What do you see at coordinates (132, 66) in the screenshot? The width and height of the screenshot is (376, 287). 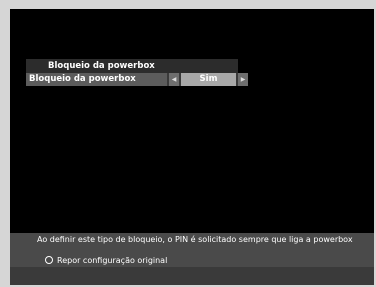 I see `menu-title: Bloqueio da powerbox` at bounding box center [132, 66].